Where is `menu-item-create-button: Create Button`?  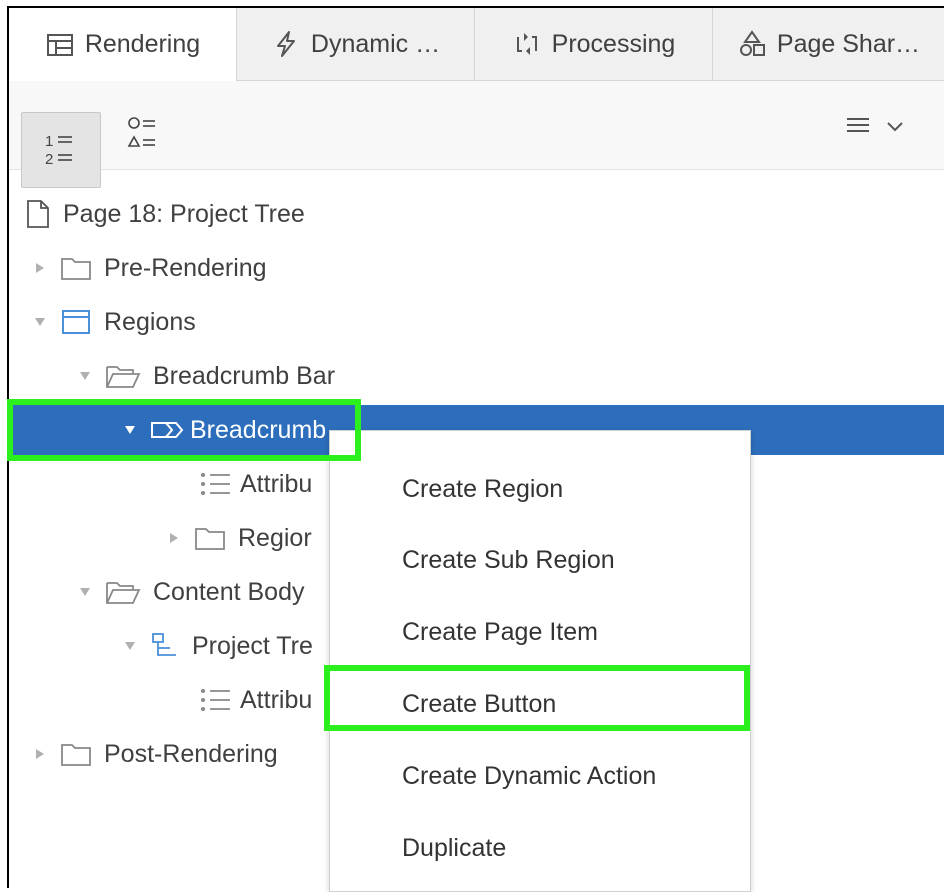 menu-item-create-button: Create Button is located at coordinates (540, 704).